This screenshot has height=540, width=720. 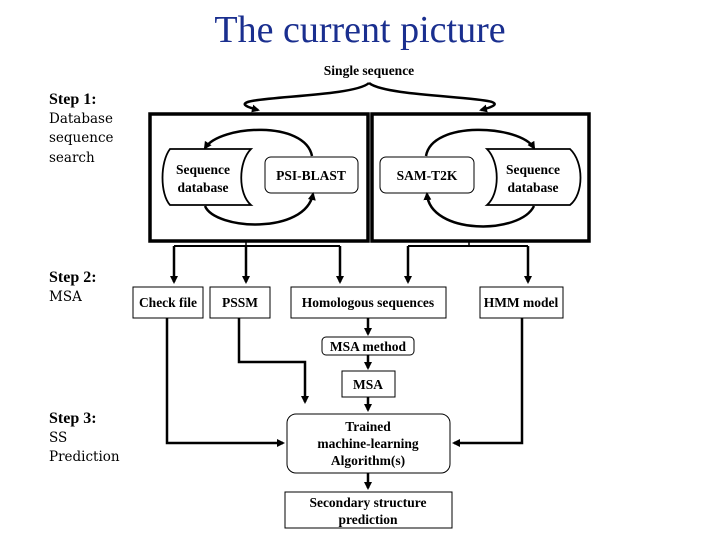 I want to click on split-arrow-left, so click(x=306, y=97).